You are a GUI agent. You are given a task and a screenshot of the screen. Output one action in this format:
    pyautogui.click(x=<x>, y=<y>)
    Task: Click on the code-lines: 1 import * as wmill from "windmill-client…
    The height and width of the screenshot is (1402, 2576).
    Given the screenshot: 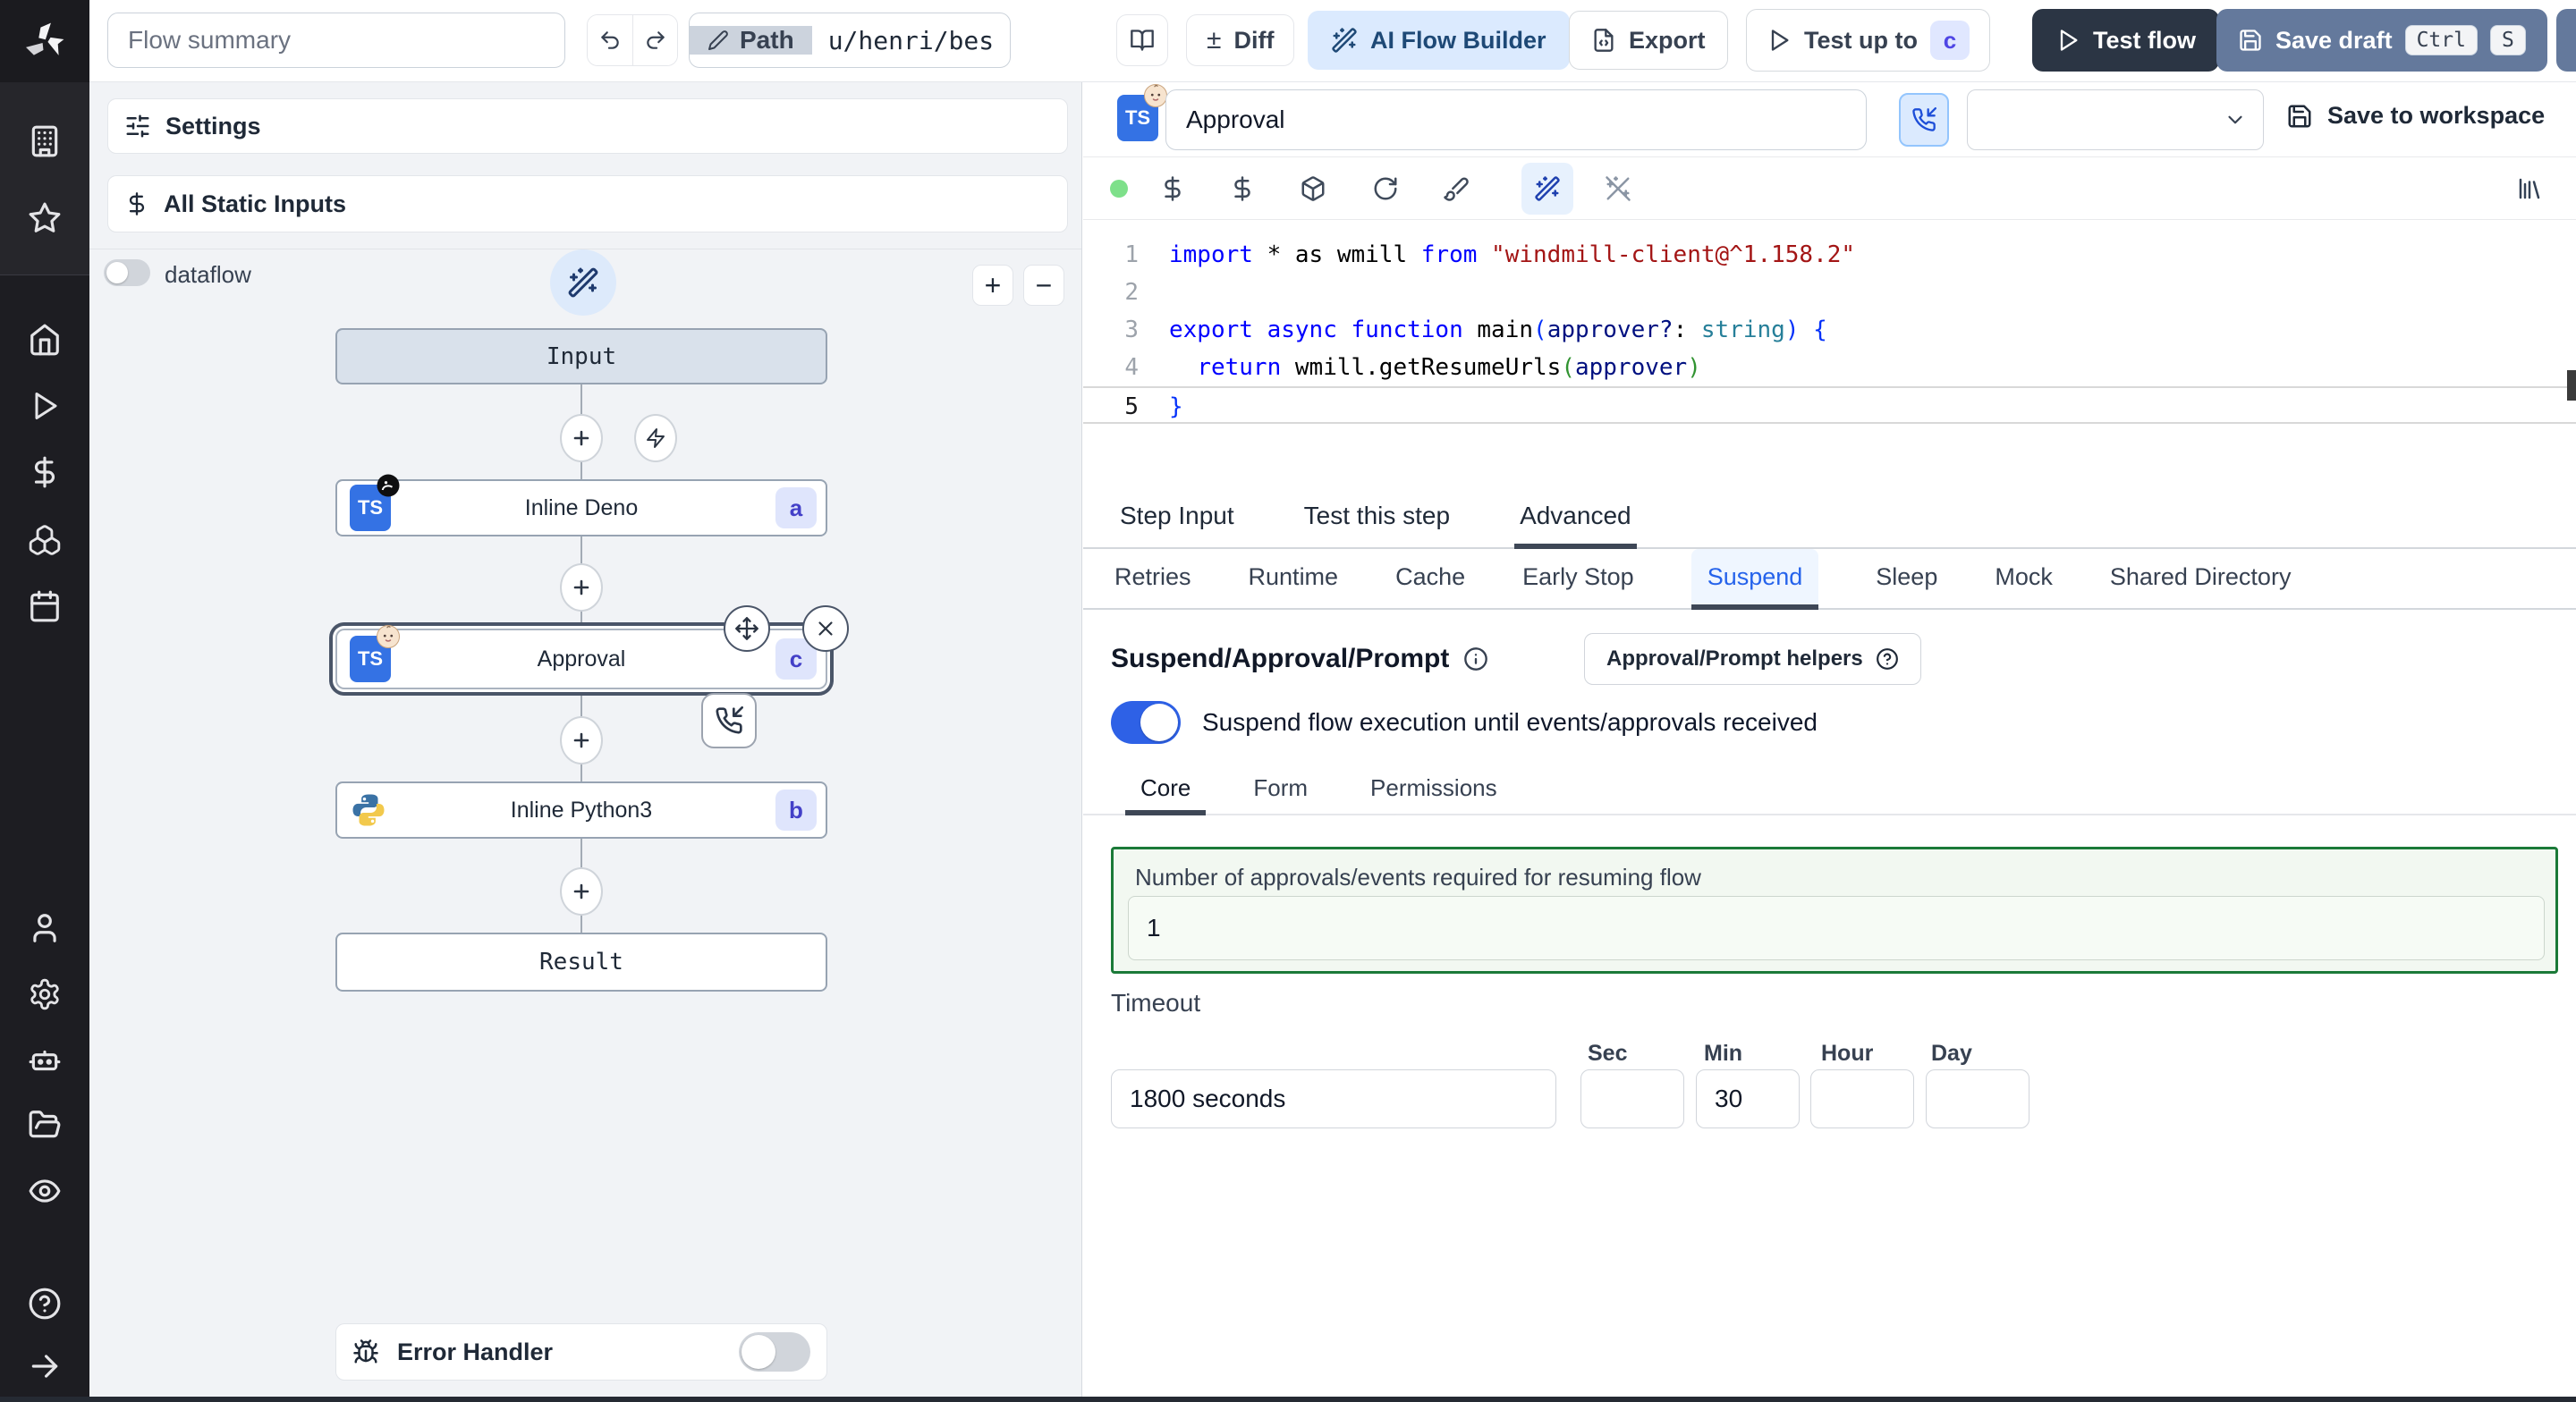 What is the action you would take?
    pyautogui.click(x=1829, y=322)
    